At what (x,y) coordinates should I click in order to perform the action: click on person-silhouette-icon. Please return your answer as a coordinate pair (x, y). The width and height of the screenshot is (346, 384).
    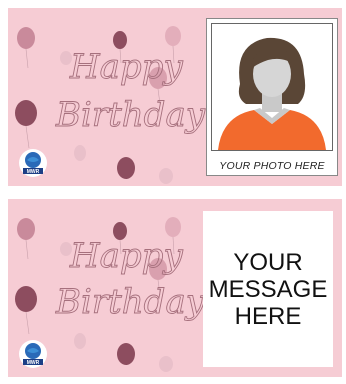
    Looking at the image, I should click on (272, 93).